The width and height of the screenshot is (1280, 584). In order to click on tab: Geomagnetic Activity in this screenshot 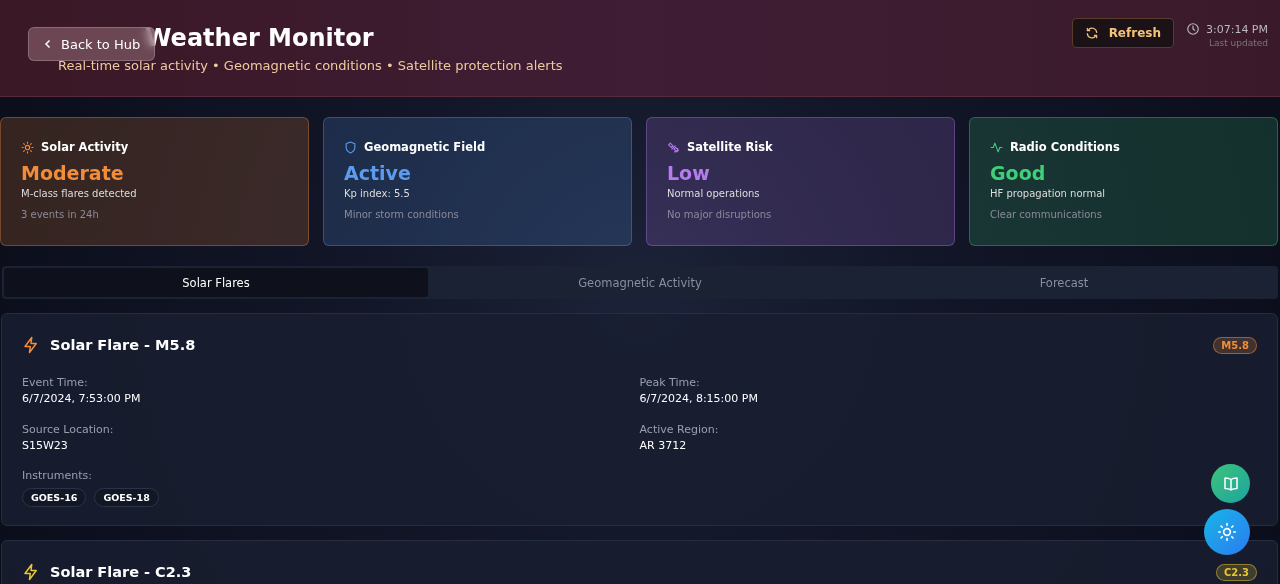, I will do `click(640, 282)`.